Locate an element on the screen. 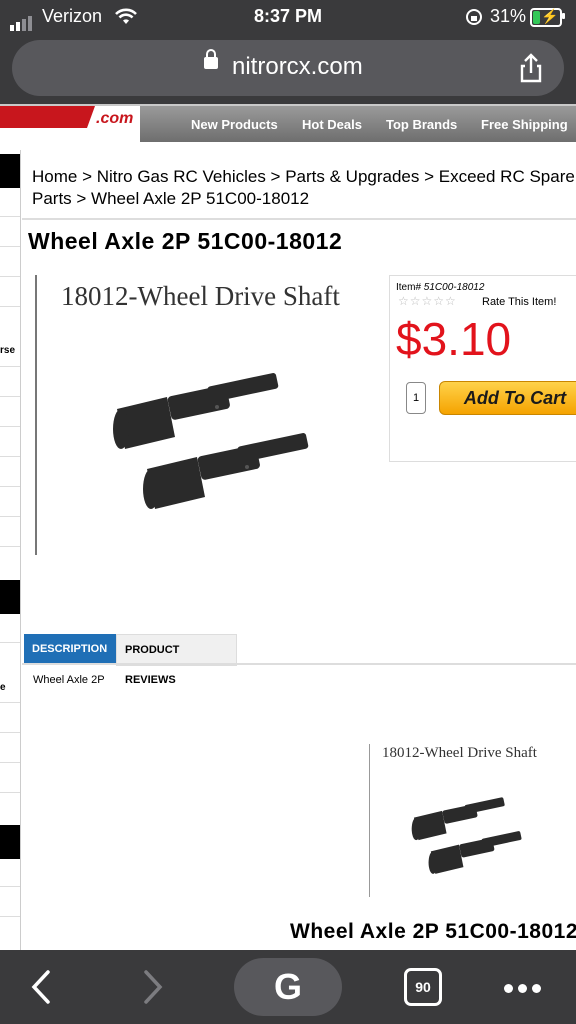 This screenshot has width=576, height=1024. status-bar: Verizon 8:37 PM 31% ⚡ is located at coordinates (288, 17).